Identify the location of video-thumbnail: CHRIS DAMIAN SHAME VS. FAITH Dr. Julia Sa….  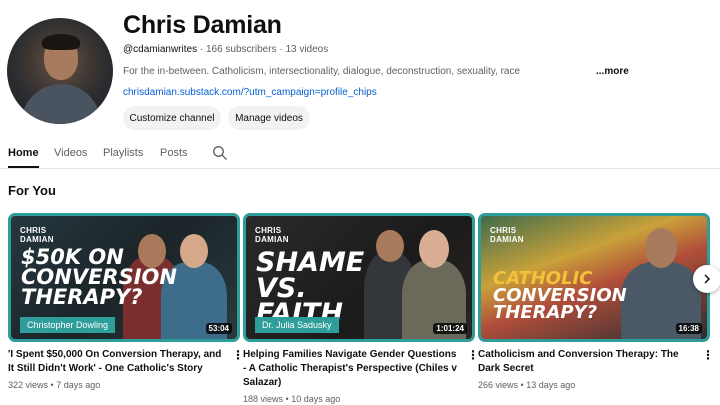
(359, 277).